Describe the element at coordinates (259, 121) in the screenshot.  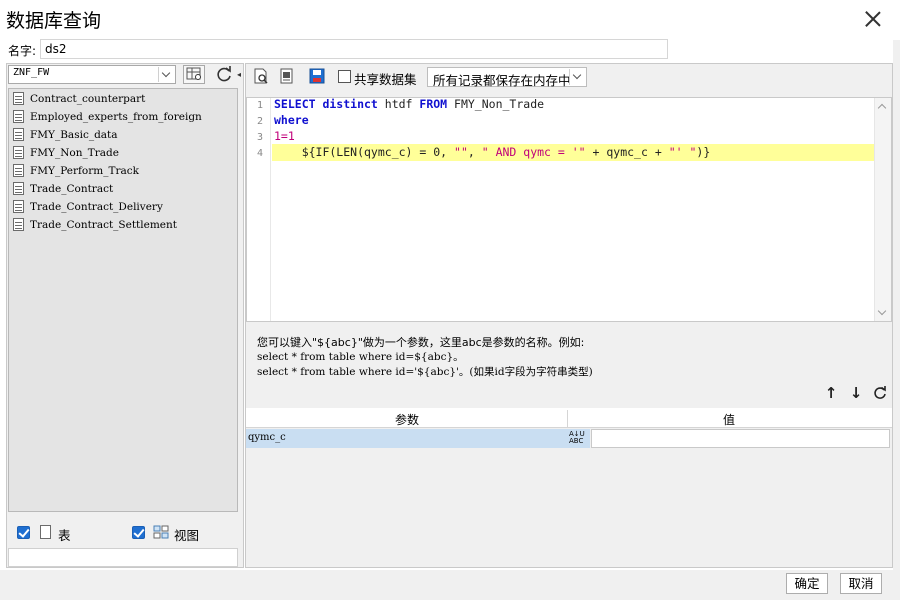
I see `line-number: 2` at that location.